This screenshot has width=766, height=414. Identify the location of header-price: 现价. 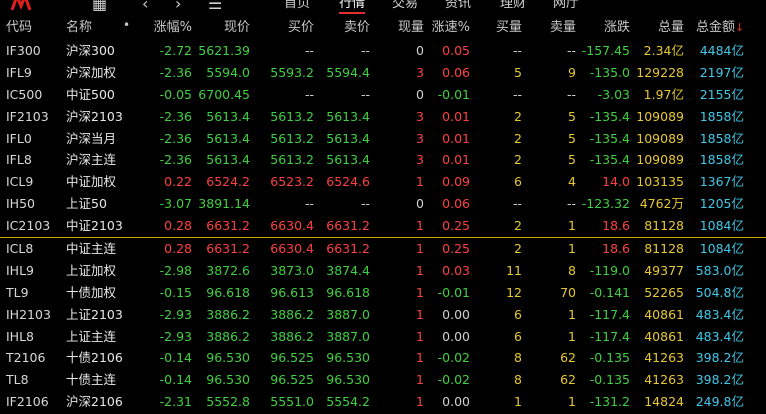
(237, 28).